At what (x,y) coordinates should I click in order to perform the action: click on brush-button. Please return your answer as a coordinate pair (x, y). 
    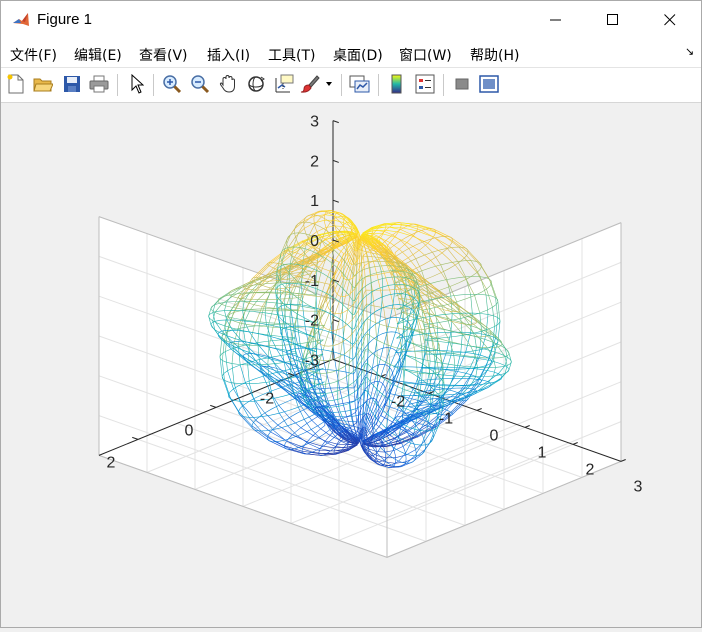
    Looking at the image, I should click on (310, 84).